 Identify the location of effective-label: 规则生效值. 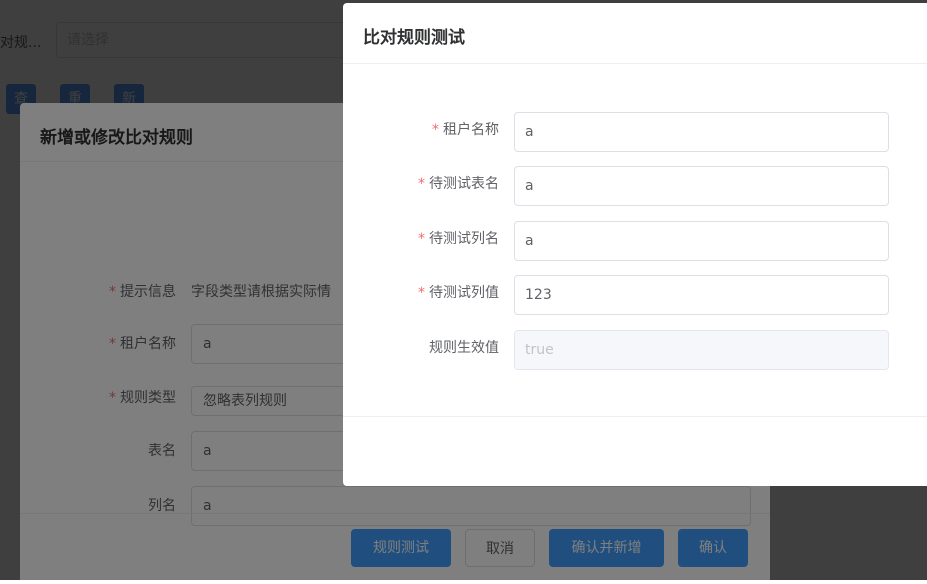
(464, 348).